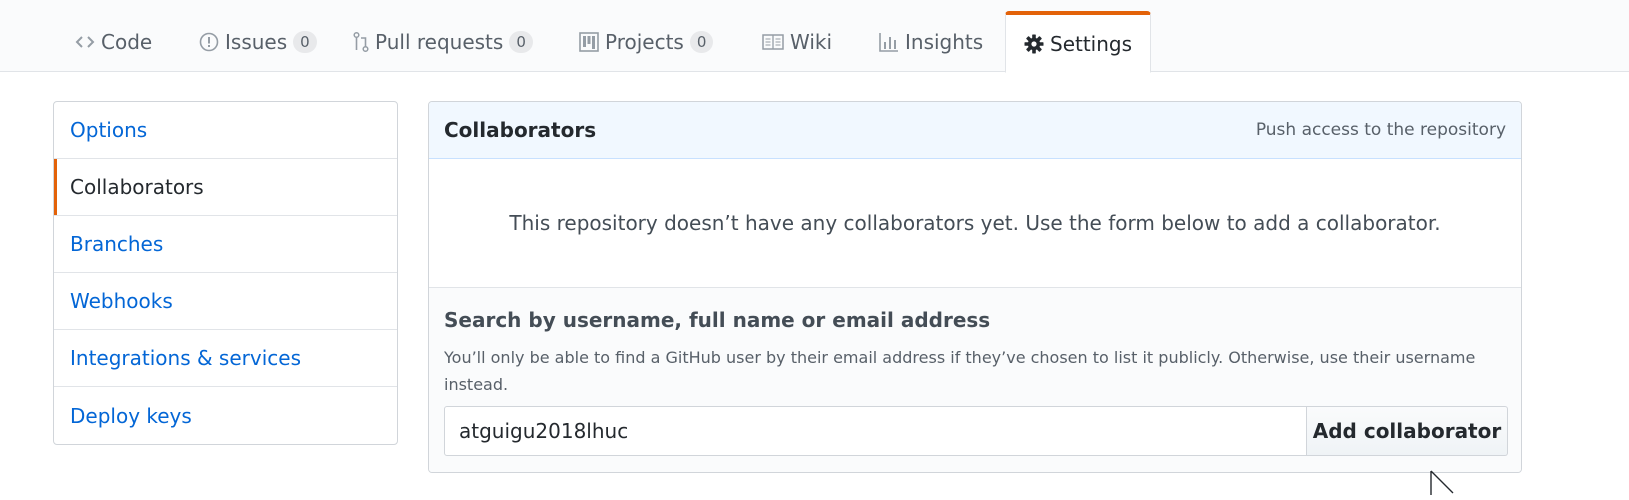 The width and height of the screenshot is (1629, 500). Describe the element at coordinates (109, 130) in the screenshot. I see `sidebar-item-label: Options` at that location.